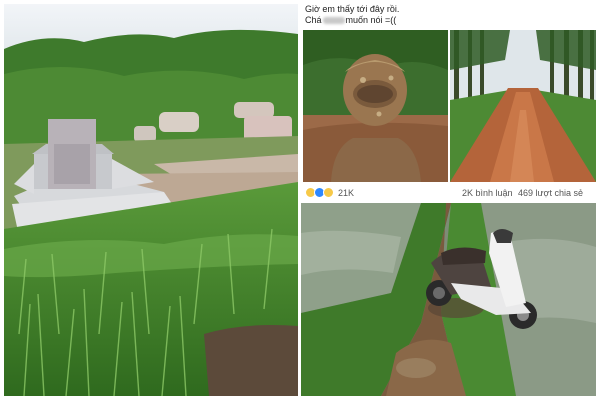  I want to click on share-count: 469 lượt chia sẻ, so click(550, 193).